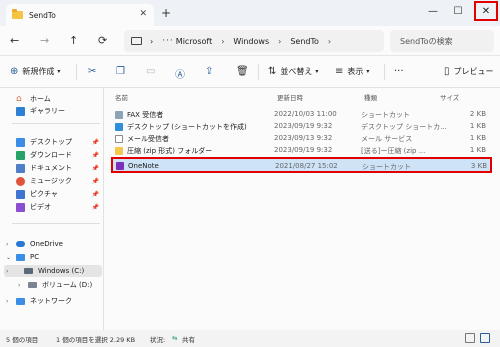  I want to click on details-view-button, so click(470, 338).